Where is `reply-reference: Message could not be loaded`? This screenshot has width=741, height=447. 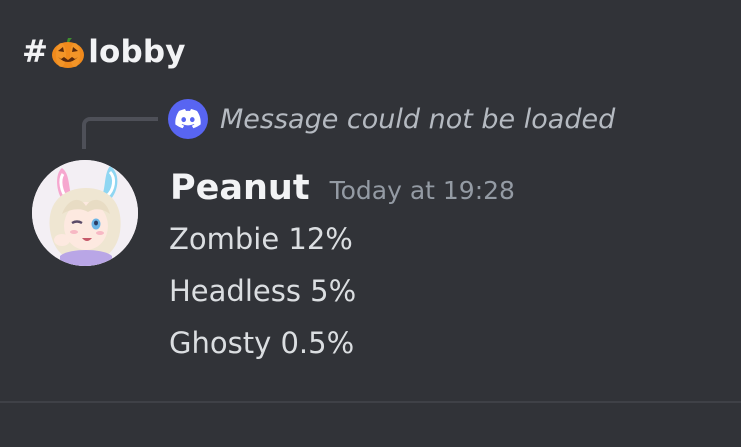
reply-reference: Message could not be loaded is located at coordinates (391, 119).